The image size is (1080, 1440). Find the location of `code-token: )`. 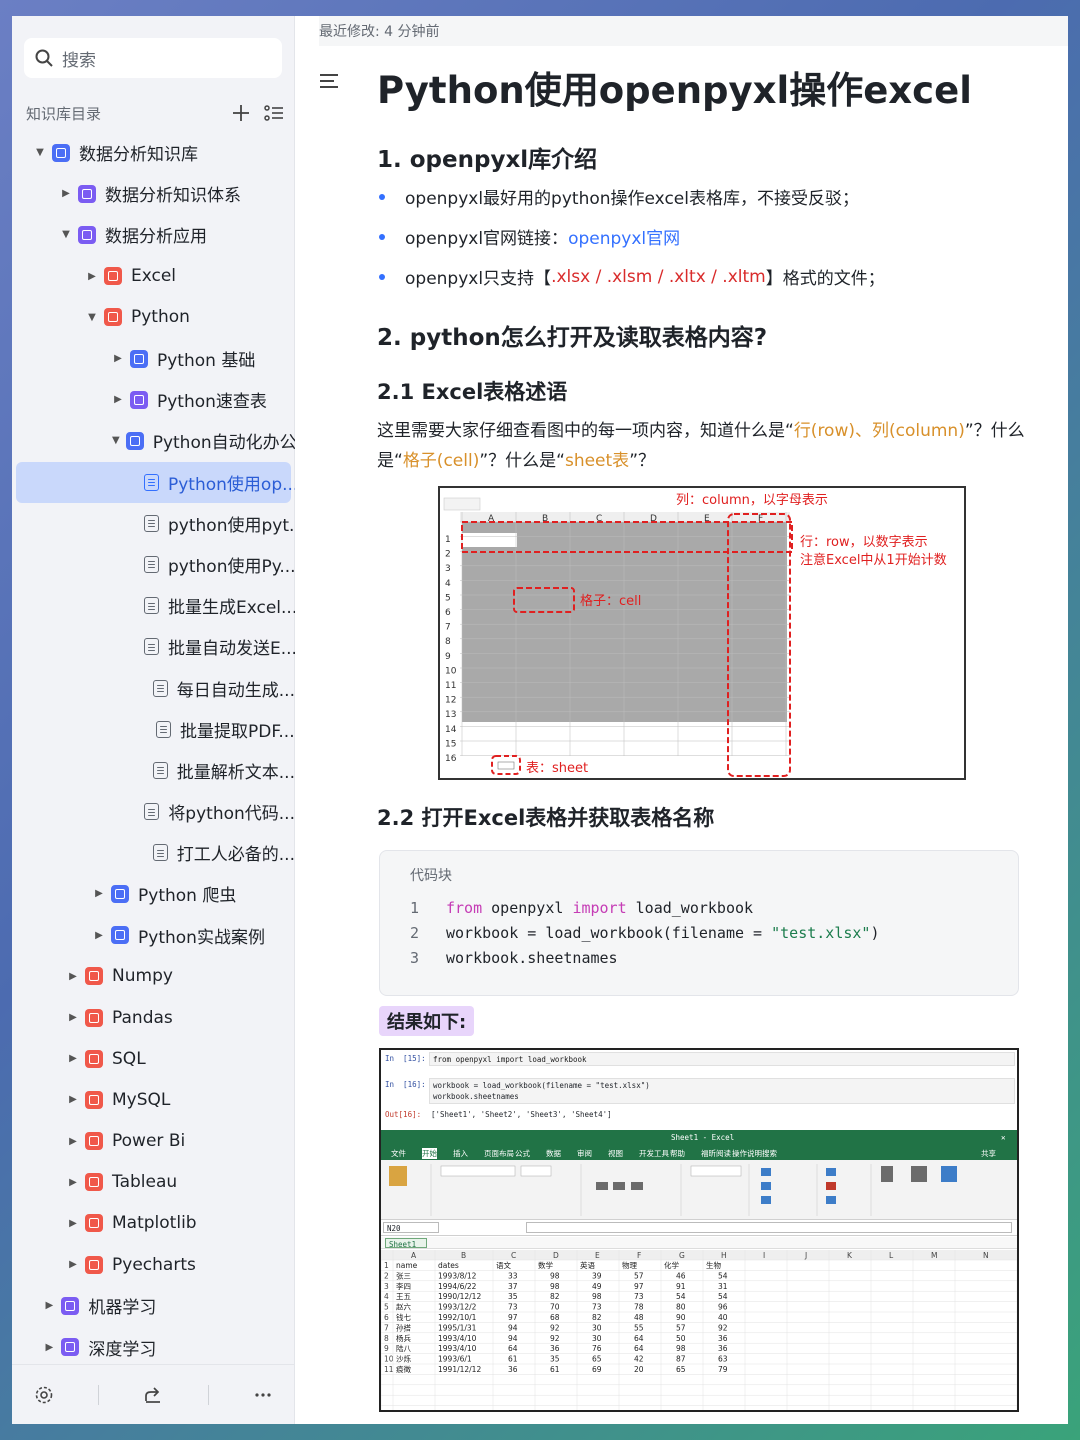

code-token: ) is located at coordinates (875, 933).